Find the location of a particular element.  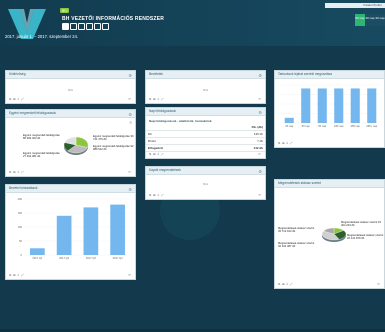

tag-icon is located at coordinates (105, 26).